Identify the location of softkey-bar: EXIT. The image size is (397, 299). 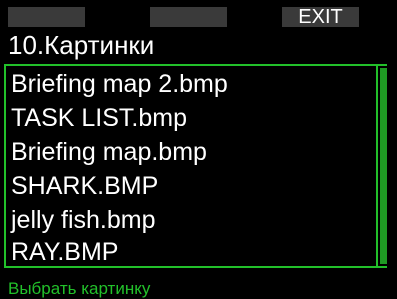
(198, 13).